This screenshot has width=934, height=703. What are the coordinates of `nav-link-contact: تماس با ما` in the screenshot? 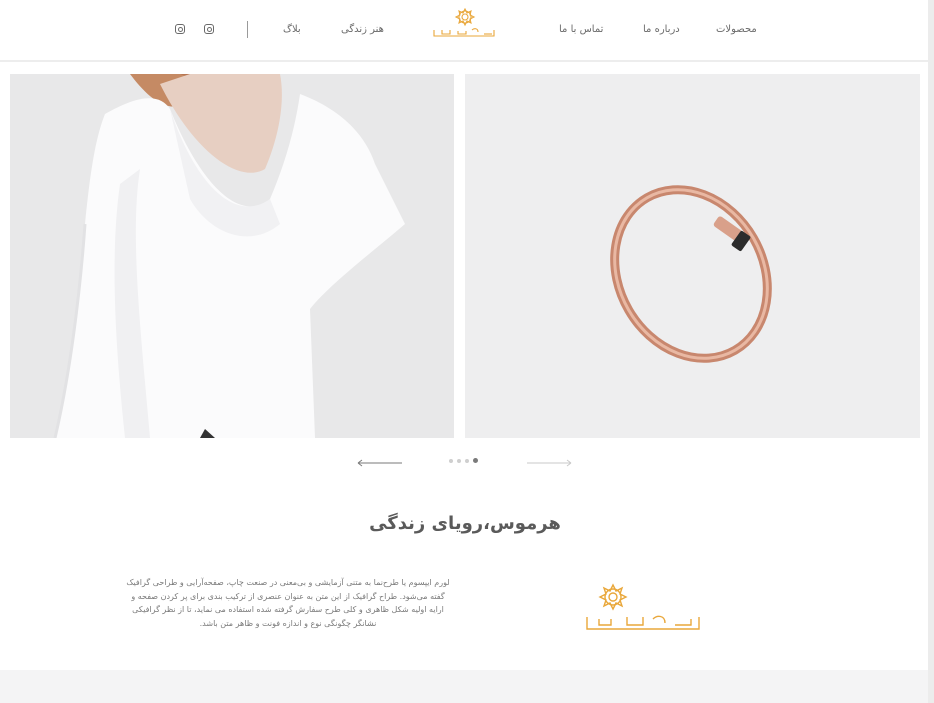 It's located at (581, 29).